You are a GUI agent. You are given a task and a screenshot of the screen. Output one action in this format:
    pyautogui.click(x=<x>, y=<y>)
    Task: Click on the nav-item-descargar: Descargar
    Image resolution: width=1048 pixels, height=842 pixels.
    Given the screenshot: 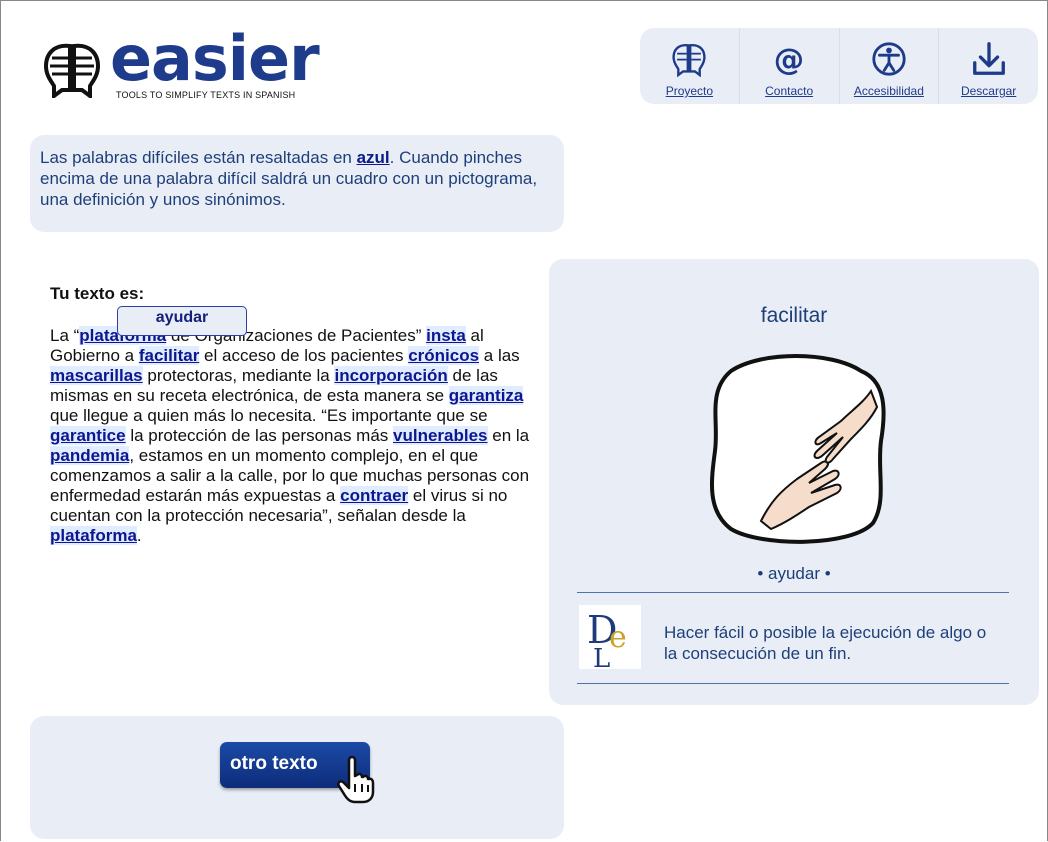 What is the action you would take?
    pyautogui.click(x=988, y=66)
    